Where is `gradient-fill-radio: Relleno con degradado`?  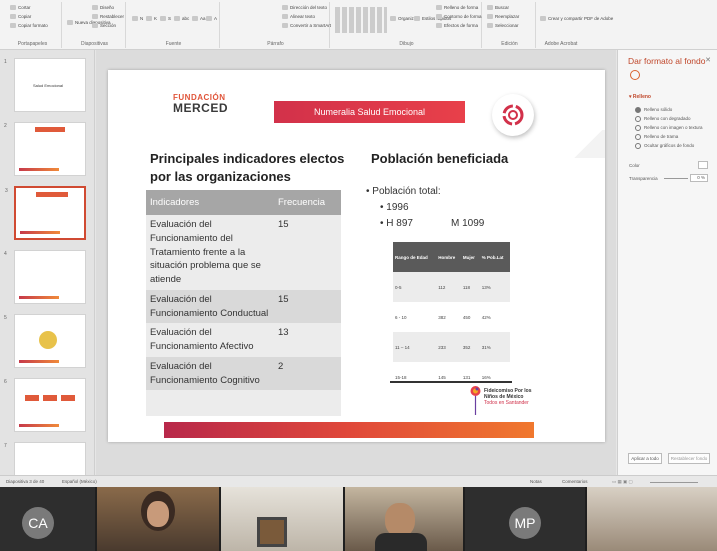 gradient-fill-radio: Relleno con degradado is located at coordinates (663, 119).